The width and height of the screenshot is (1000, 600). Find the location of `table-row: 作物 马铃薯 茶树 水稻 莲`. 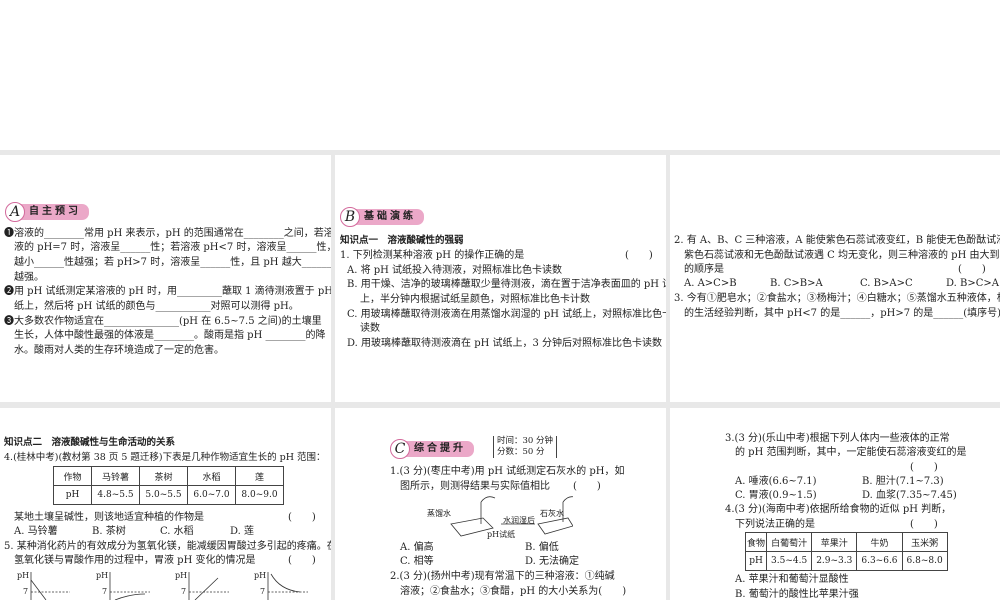

table-row: 作物 马铃薯 茶树 水稻 莲 is located at coordinates (168, 476).